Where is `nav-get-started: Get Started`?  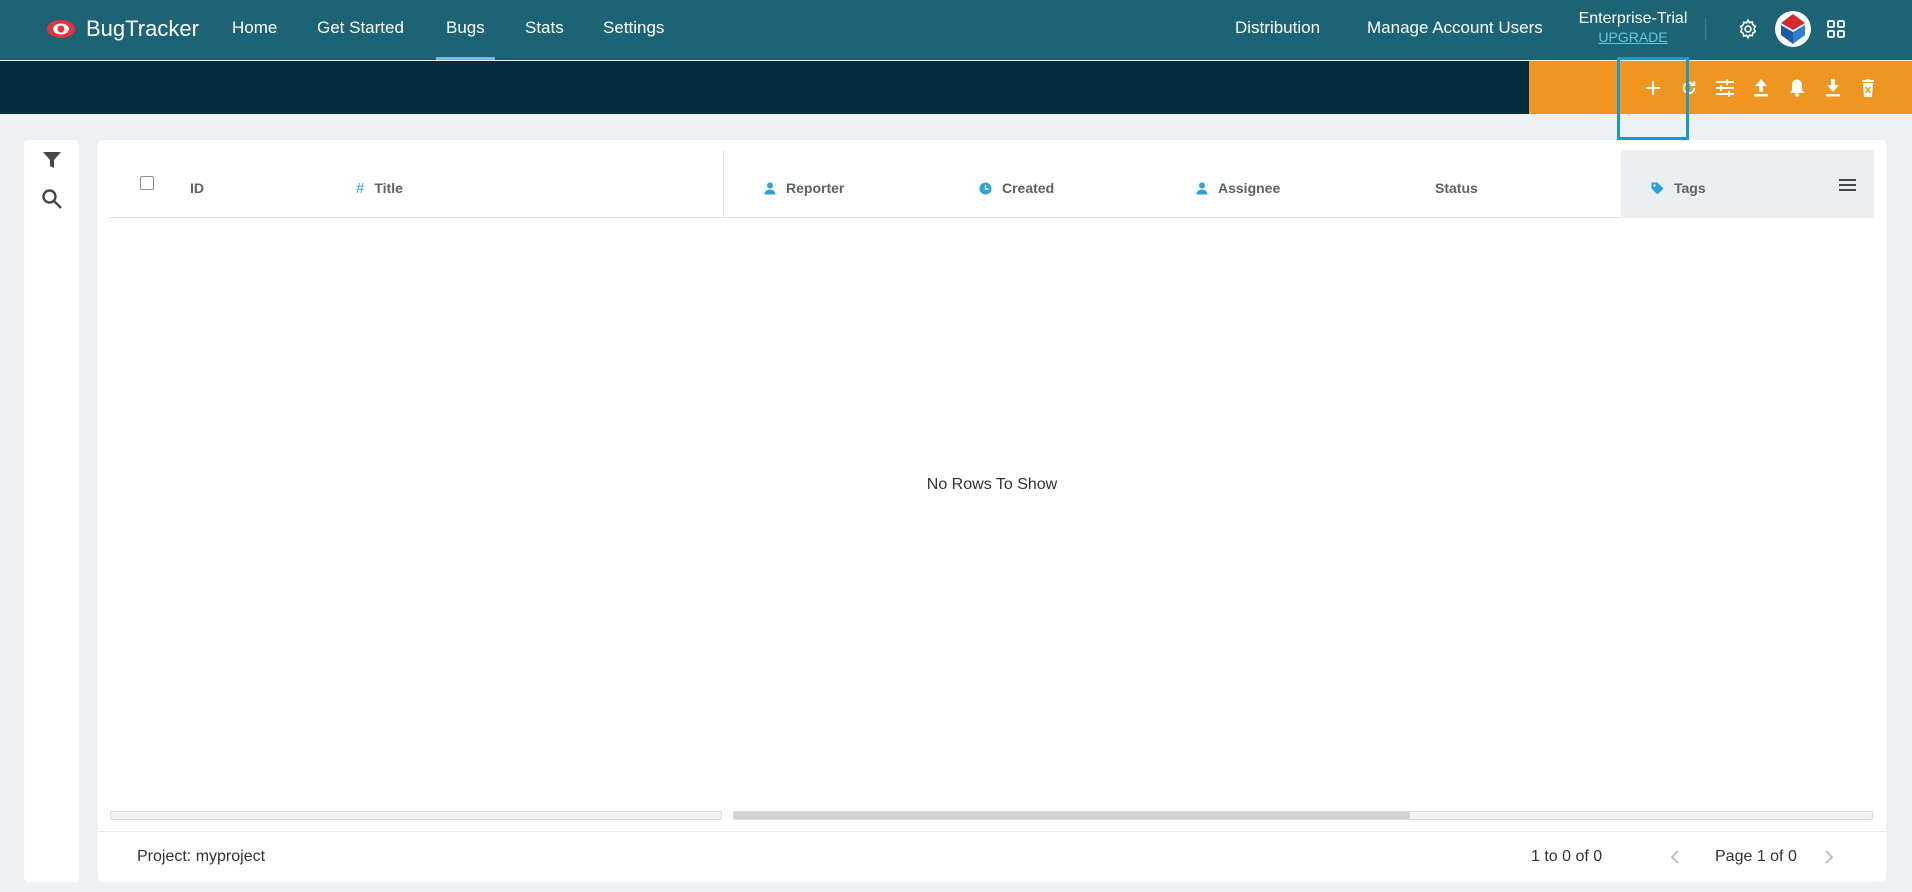
nav-get-started: Get Started is located at coordinates (360, 30).